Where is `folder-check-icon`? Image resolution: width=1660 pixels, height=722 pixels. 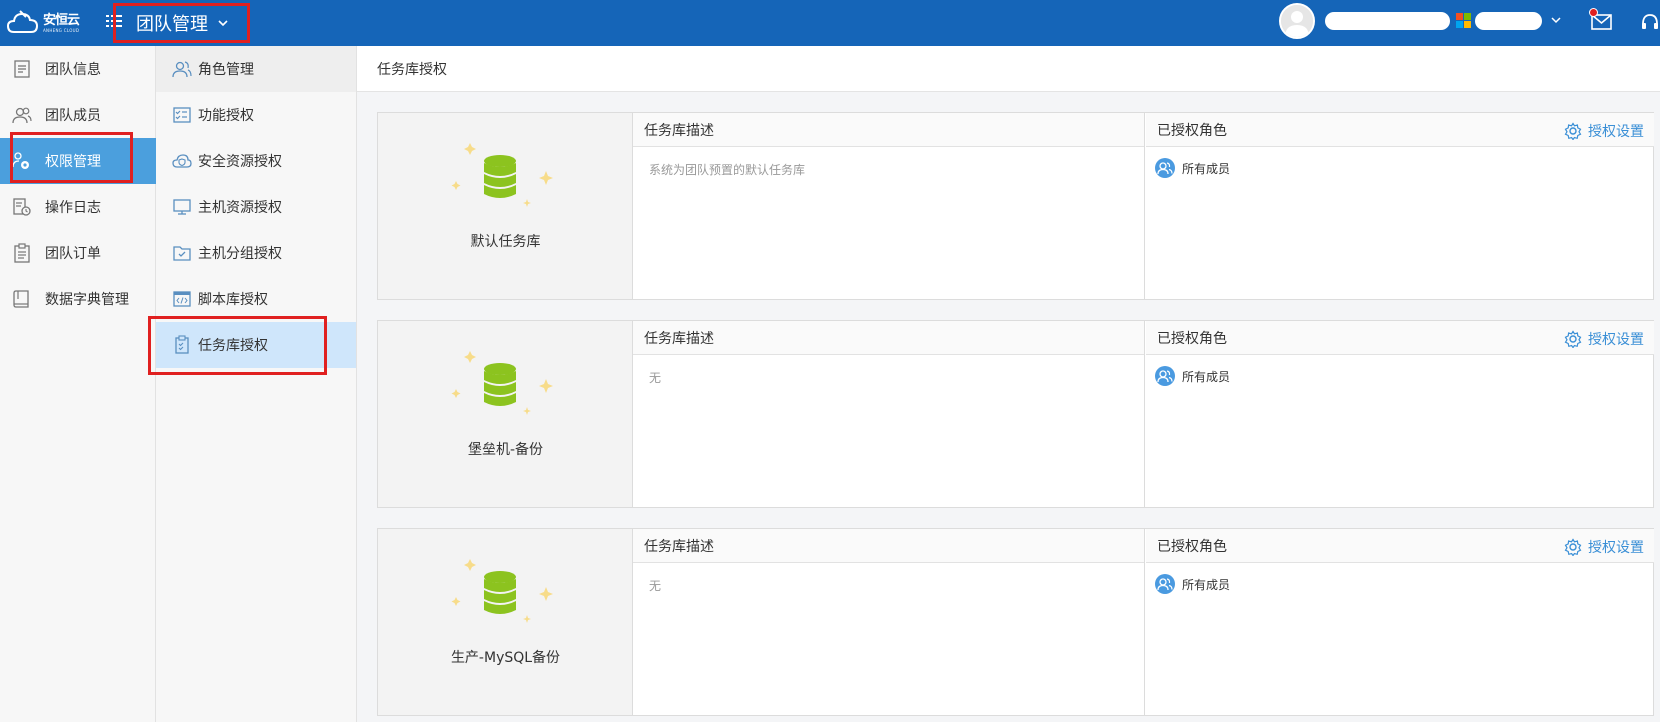
folder-check-icon is located at coordinates (182, 253).